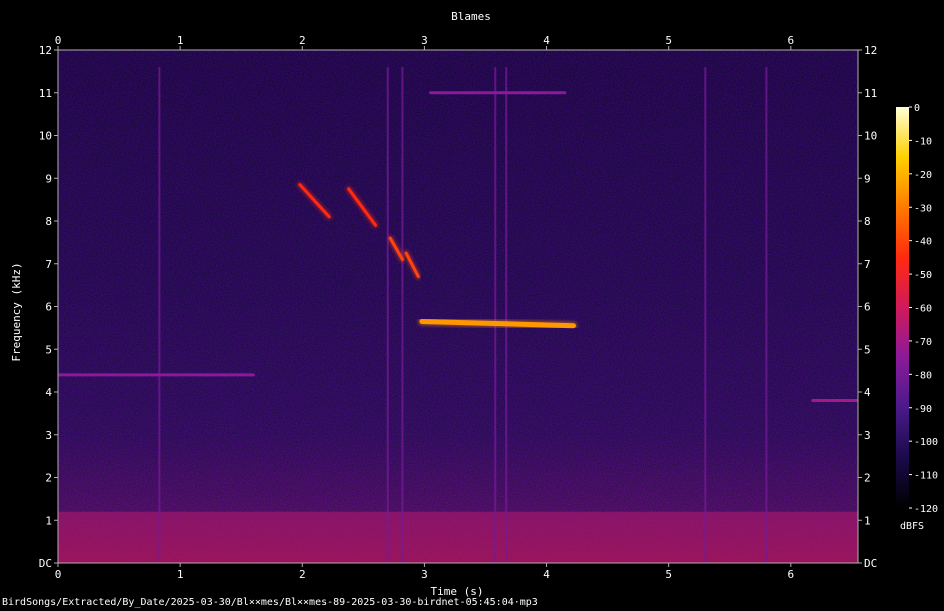 The image size is (944, 611). I want to click on x-tick-label-top: 5, so click(668, 40).